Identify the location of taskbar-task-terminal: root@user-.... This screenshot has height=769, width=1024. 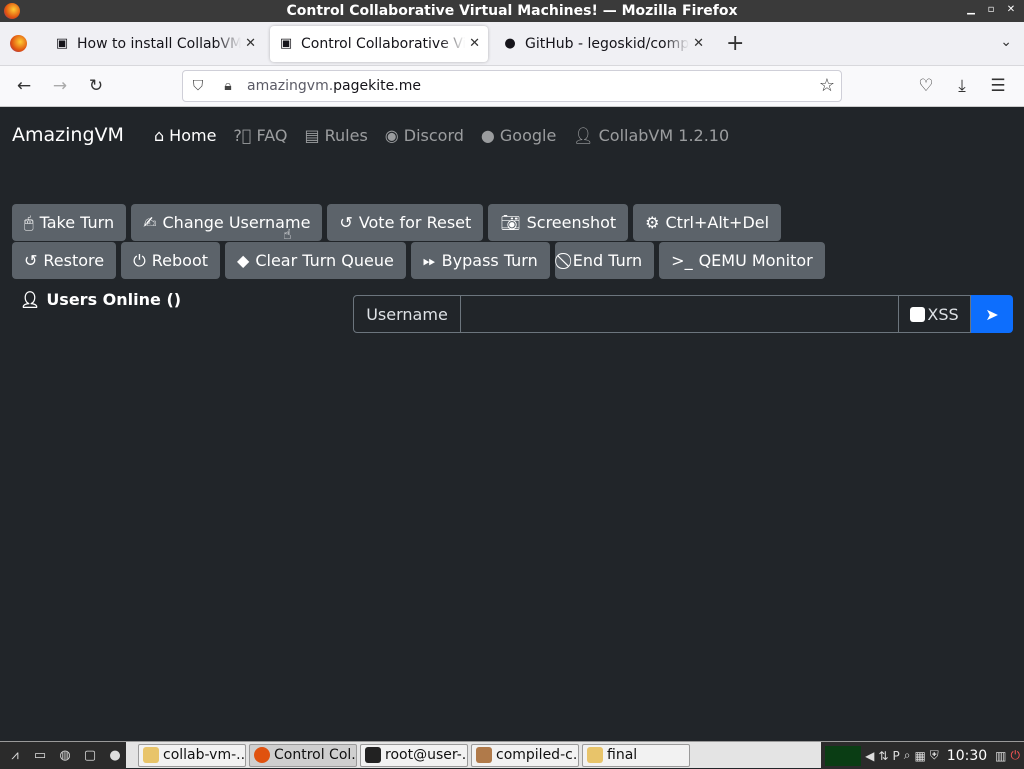
(414, 755).